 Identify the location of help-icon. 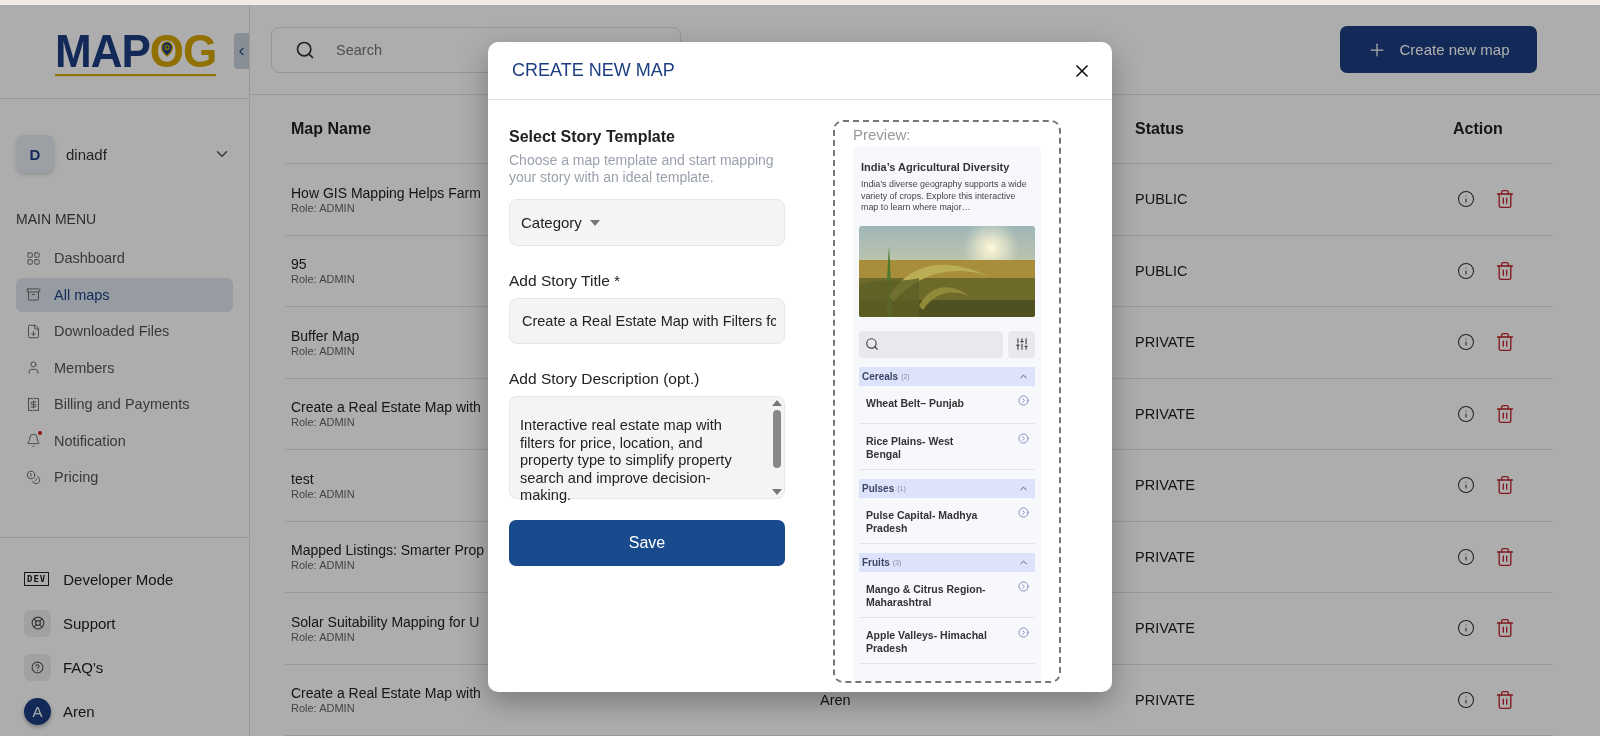
(37, 667).